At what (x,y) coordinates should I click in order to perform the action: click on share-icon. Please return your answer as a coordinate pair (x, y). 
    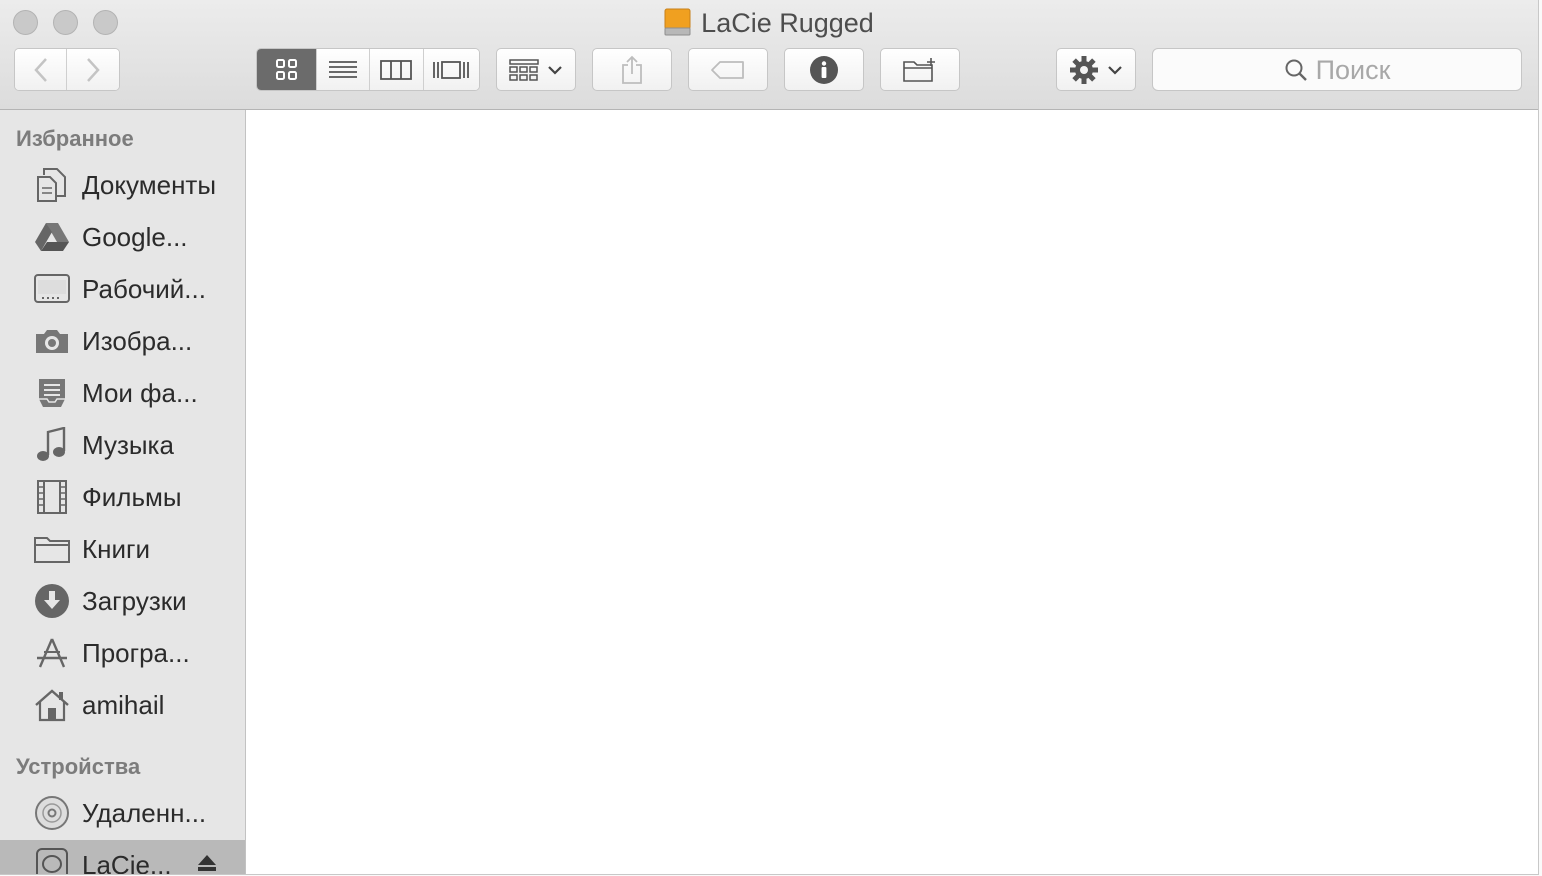
    Looking at the image, I should click on (632, 69).